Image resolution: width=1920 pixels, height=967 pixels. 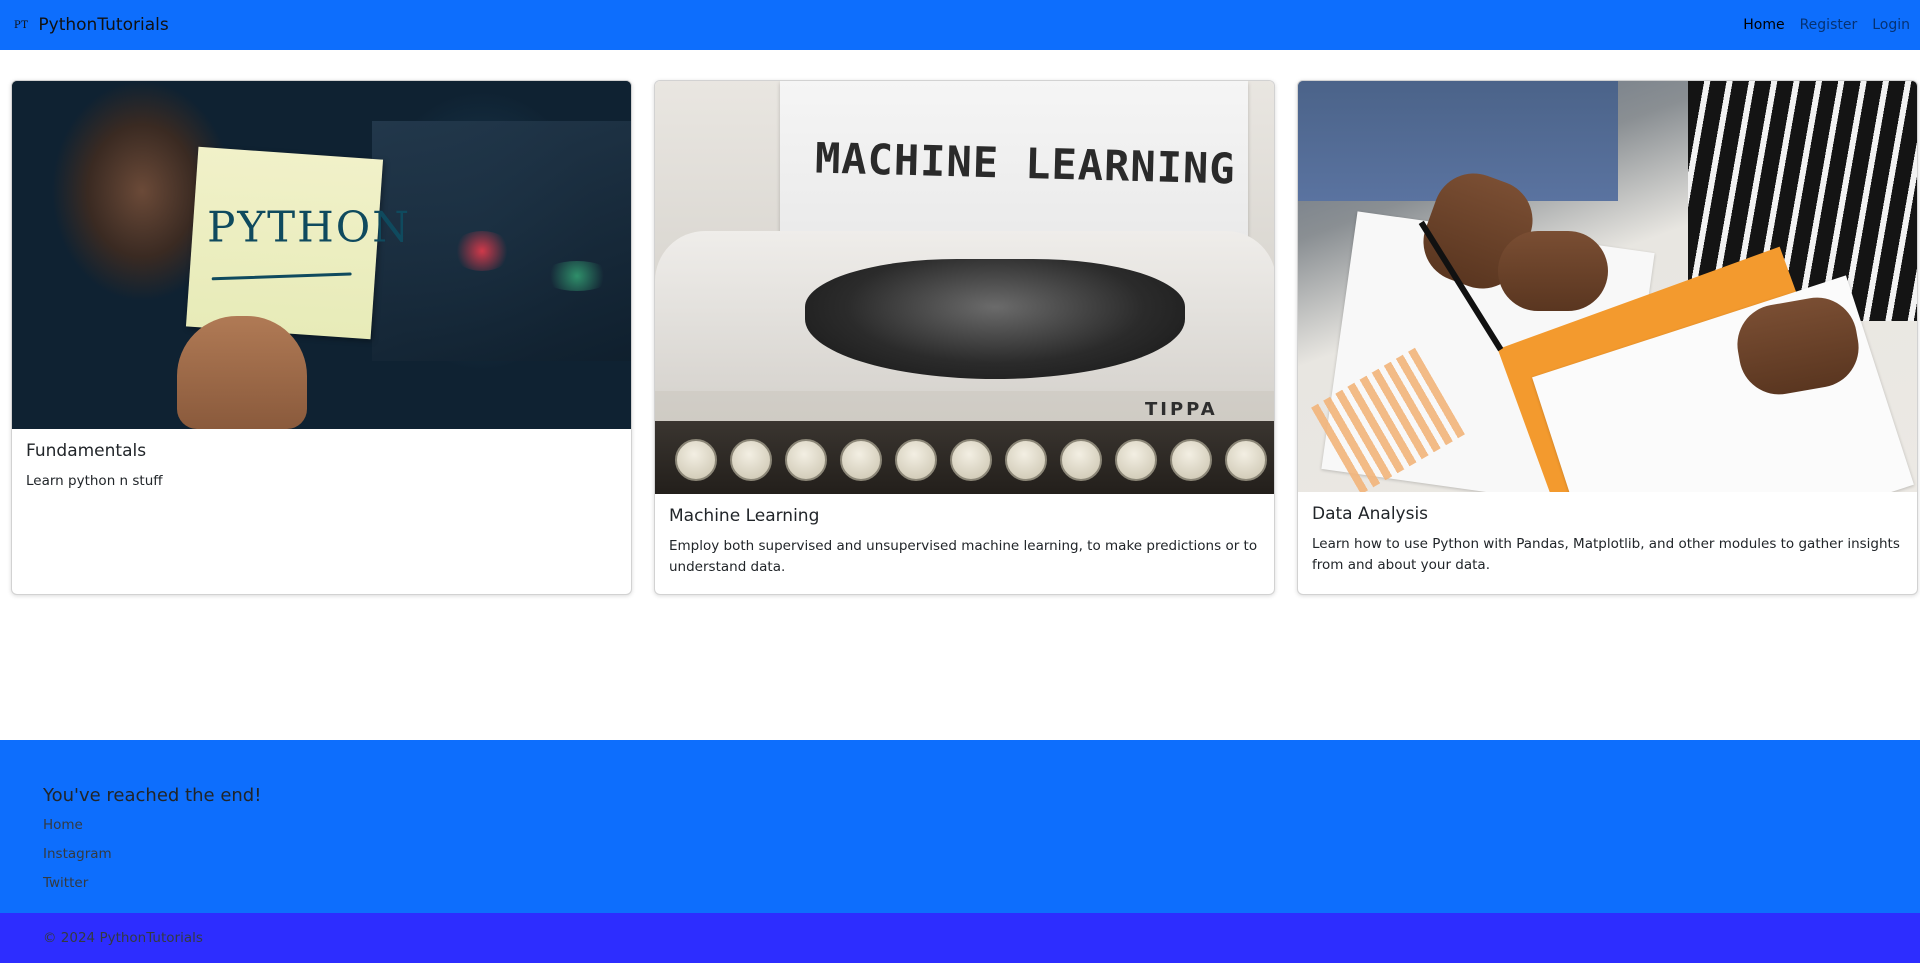 I want to click on brand-name: PythonTutorials, so click(x=103, y=25).